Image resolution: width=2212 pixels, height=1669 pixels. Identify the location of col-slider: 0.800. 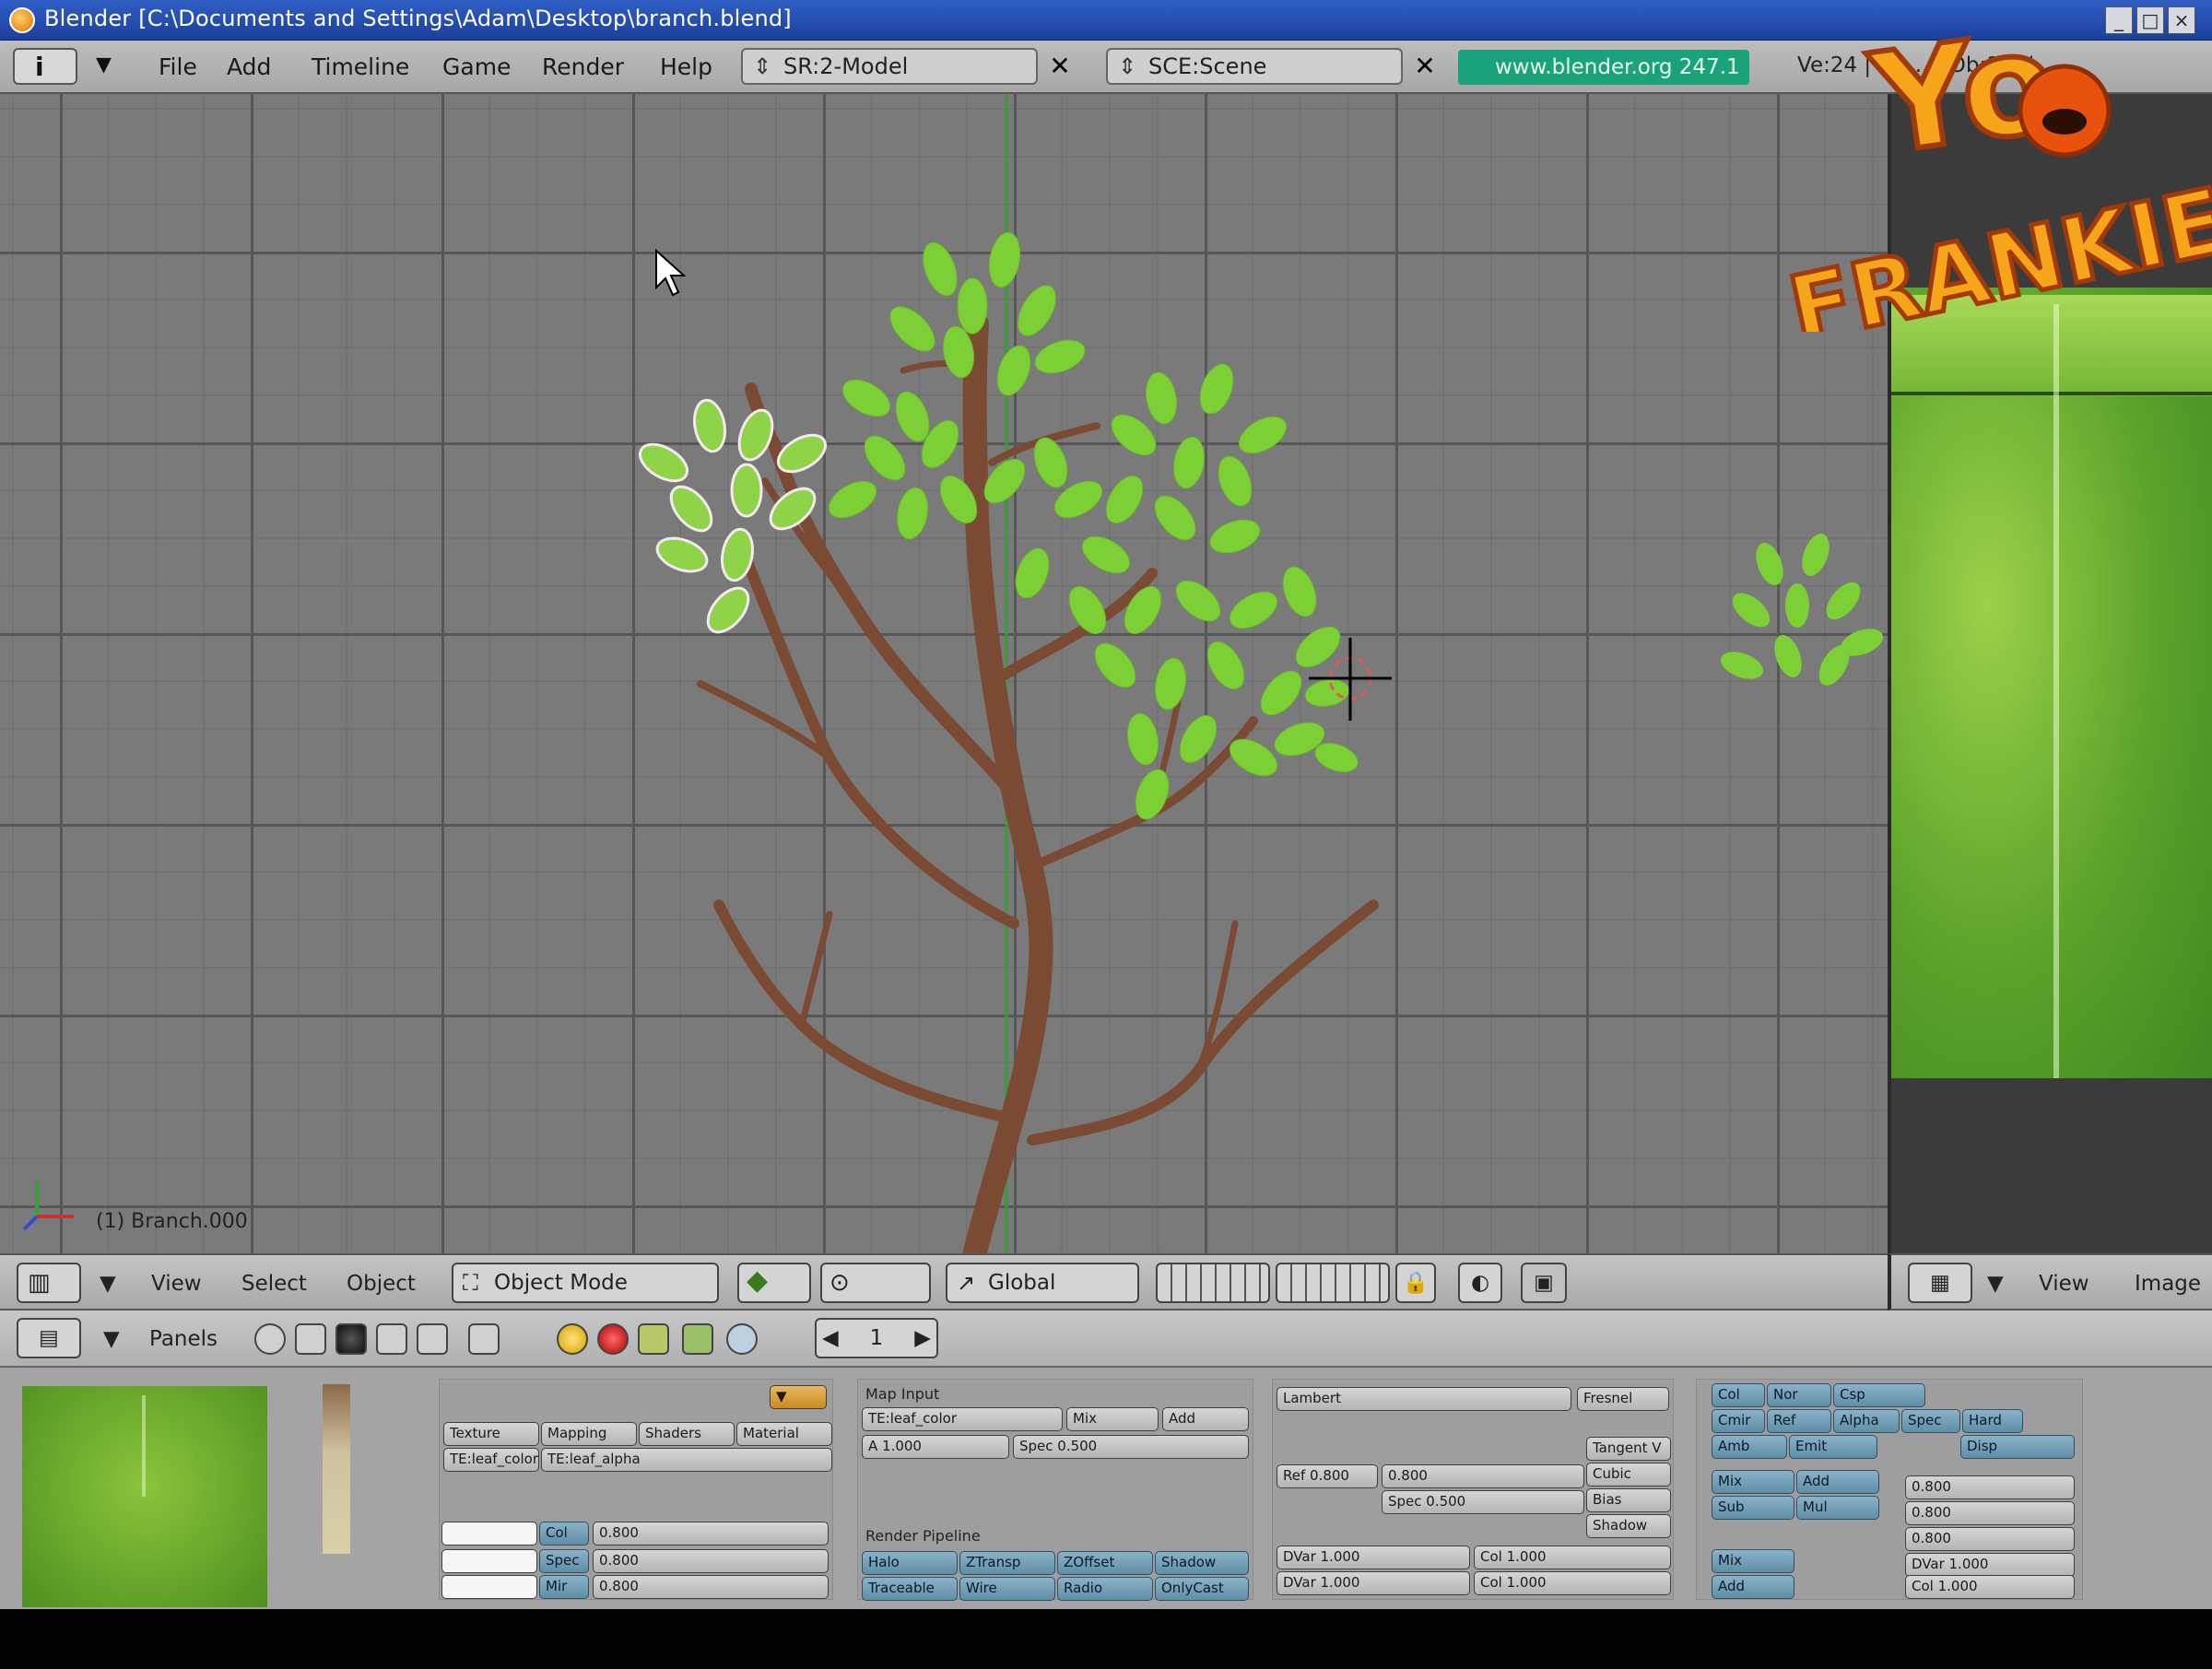
(711, 1534).